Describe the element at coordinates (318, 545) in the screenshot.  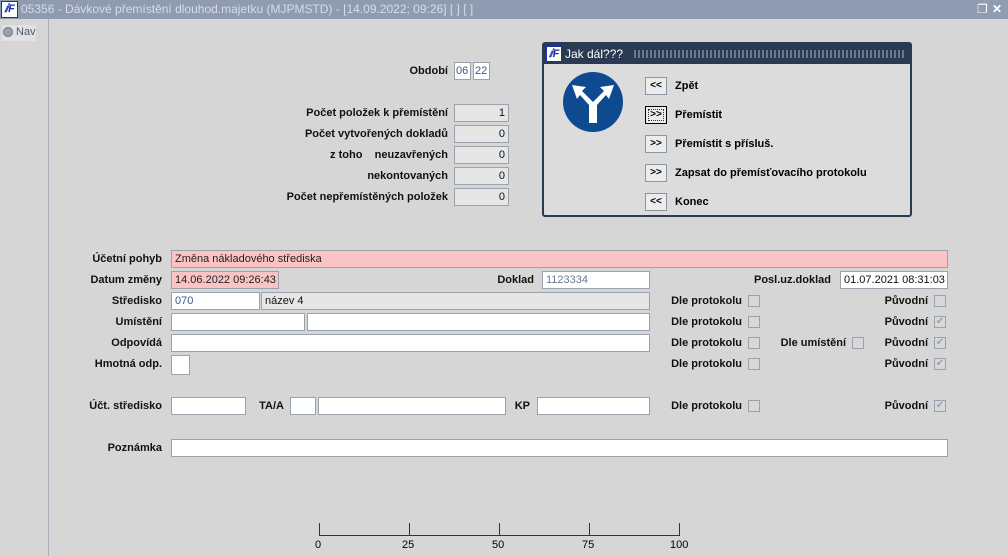
I see `scale-tick-label: 0` at that location.